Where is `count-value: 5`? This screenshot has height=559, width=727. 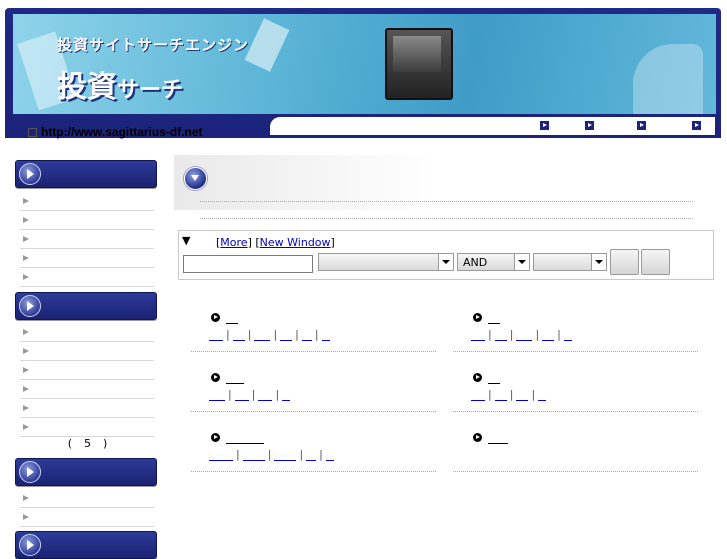 count-value: 5 is located at coordinates (87, 443).